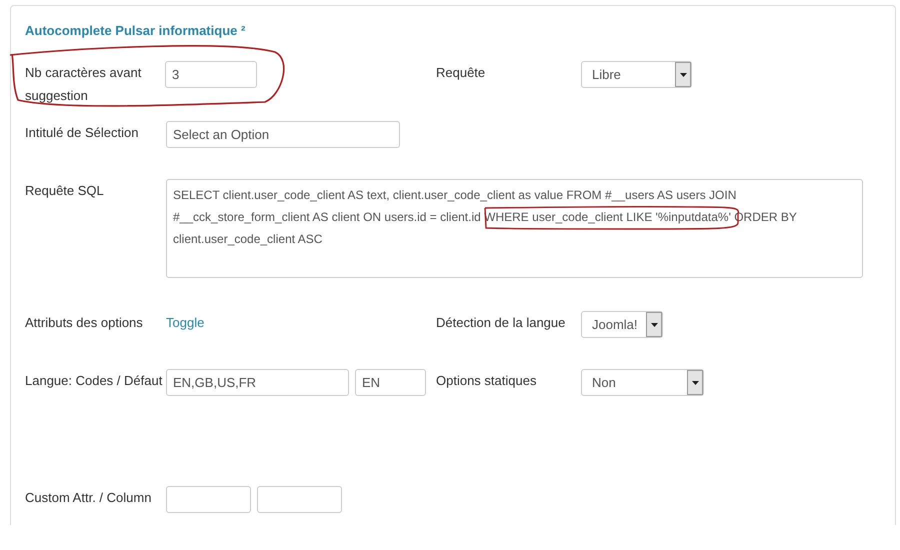  I want to click on field-label: Nb caractères avant suggestion, so click(83, 84).